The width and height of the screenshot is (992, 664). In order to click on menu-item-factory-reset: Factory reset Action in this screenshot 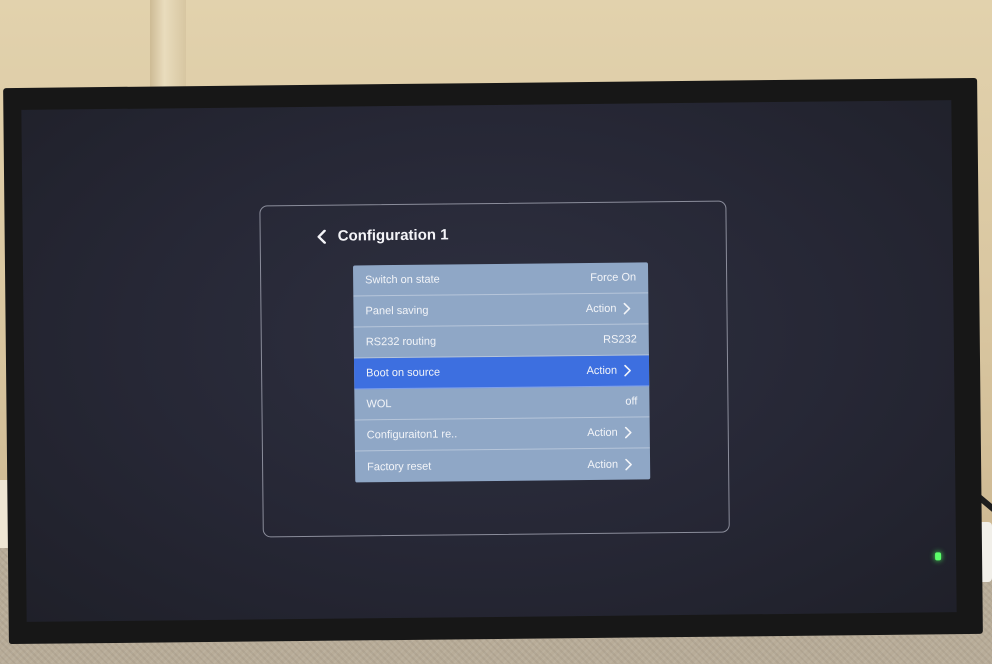, I will do `click(502, 465)`.